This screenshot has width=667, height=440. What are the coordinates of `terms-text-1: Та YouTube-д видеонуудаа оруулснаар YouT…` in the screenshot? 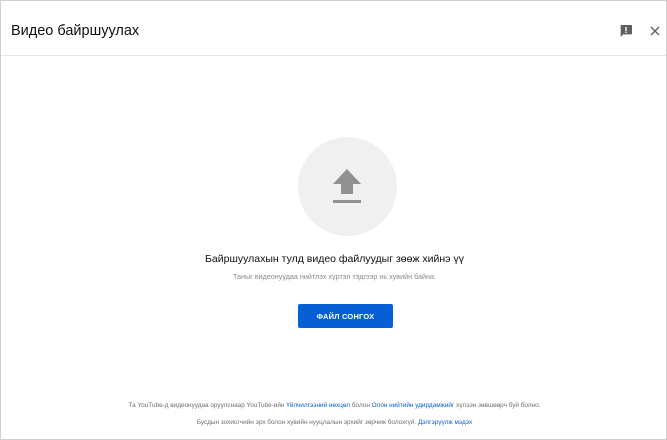 It's located at (207, 405).